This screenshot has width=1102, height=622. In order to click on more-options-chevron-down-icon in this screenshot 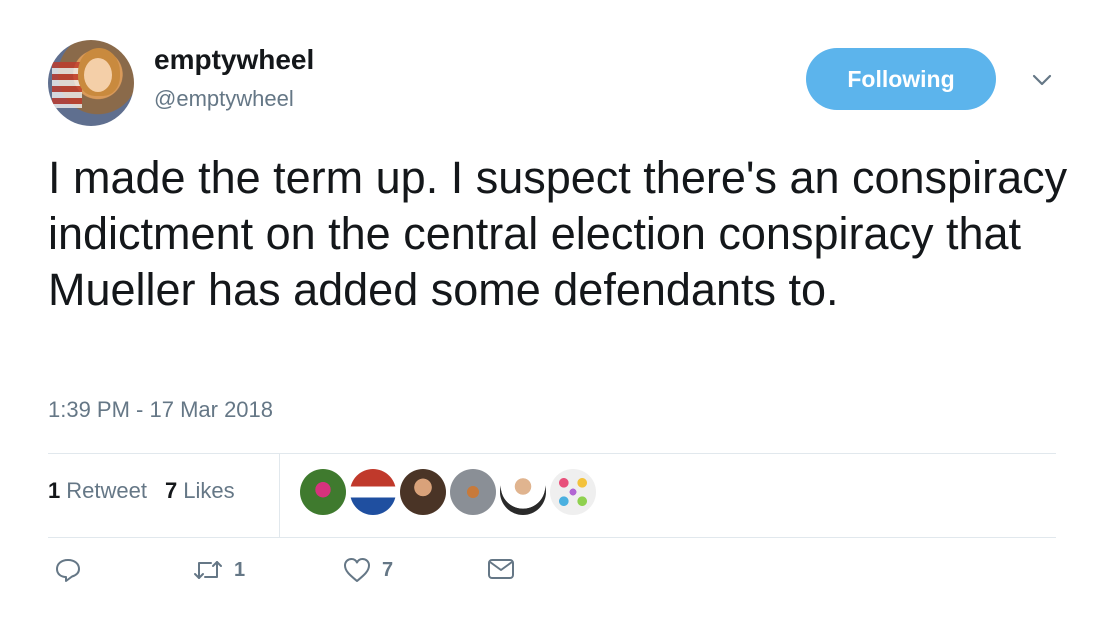, I will do `click(1042, 80)`.